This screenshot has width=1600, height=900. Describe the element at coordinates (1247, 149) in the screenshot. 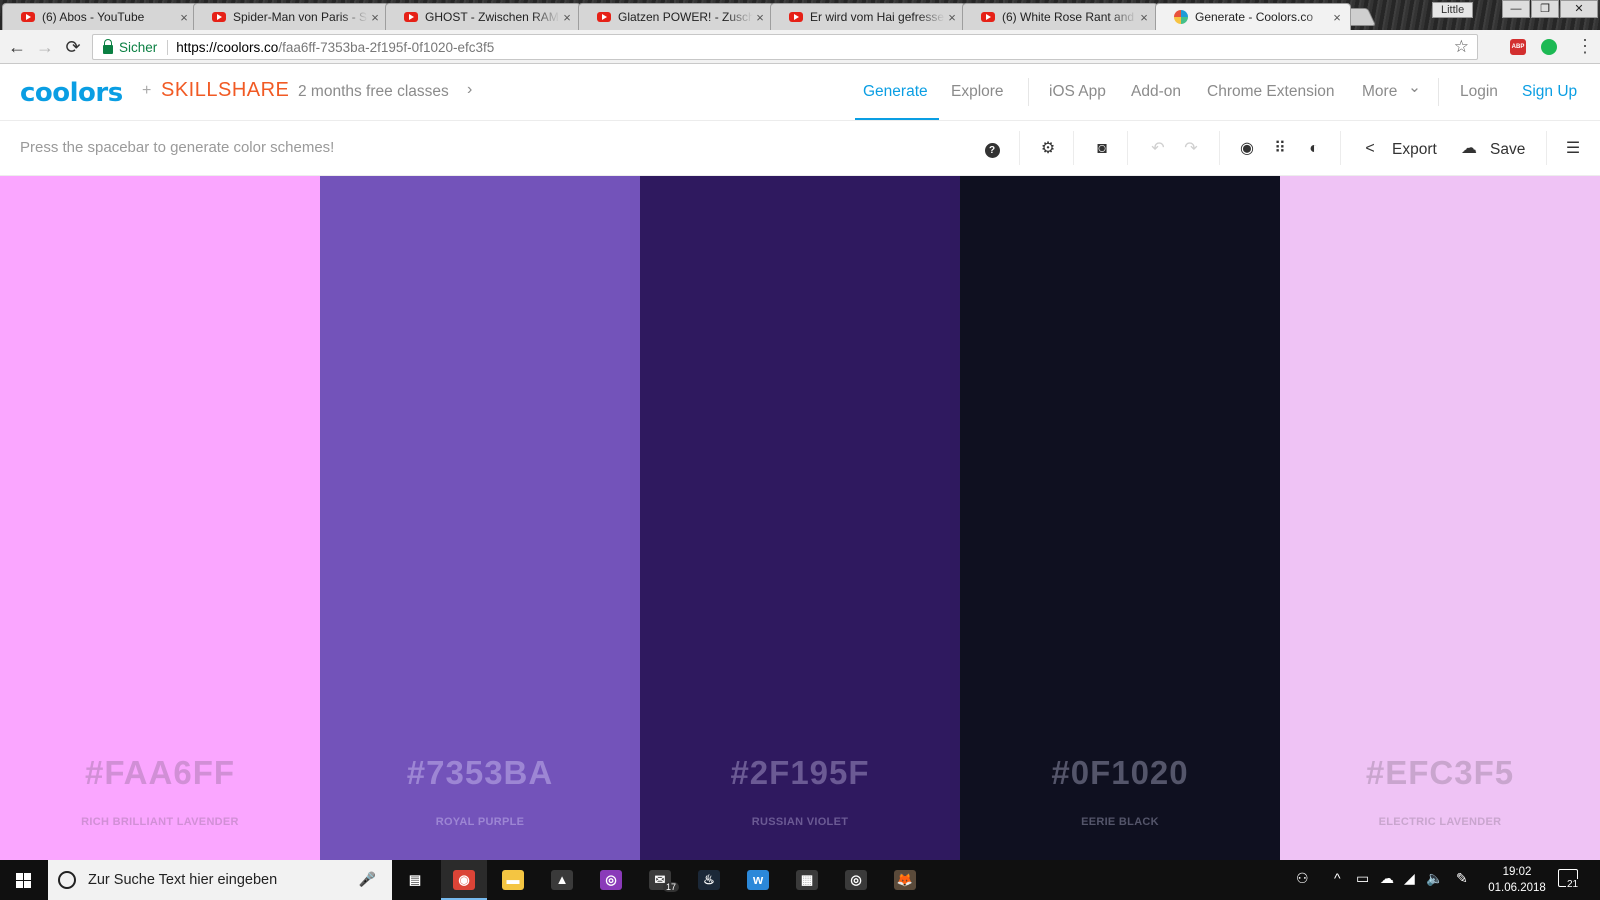

I see `eye-icon: ◉` at that location.